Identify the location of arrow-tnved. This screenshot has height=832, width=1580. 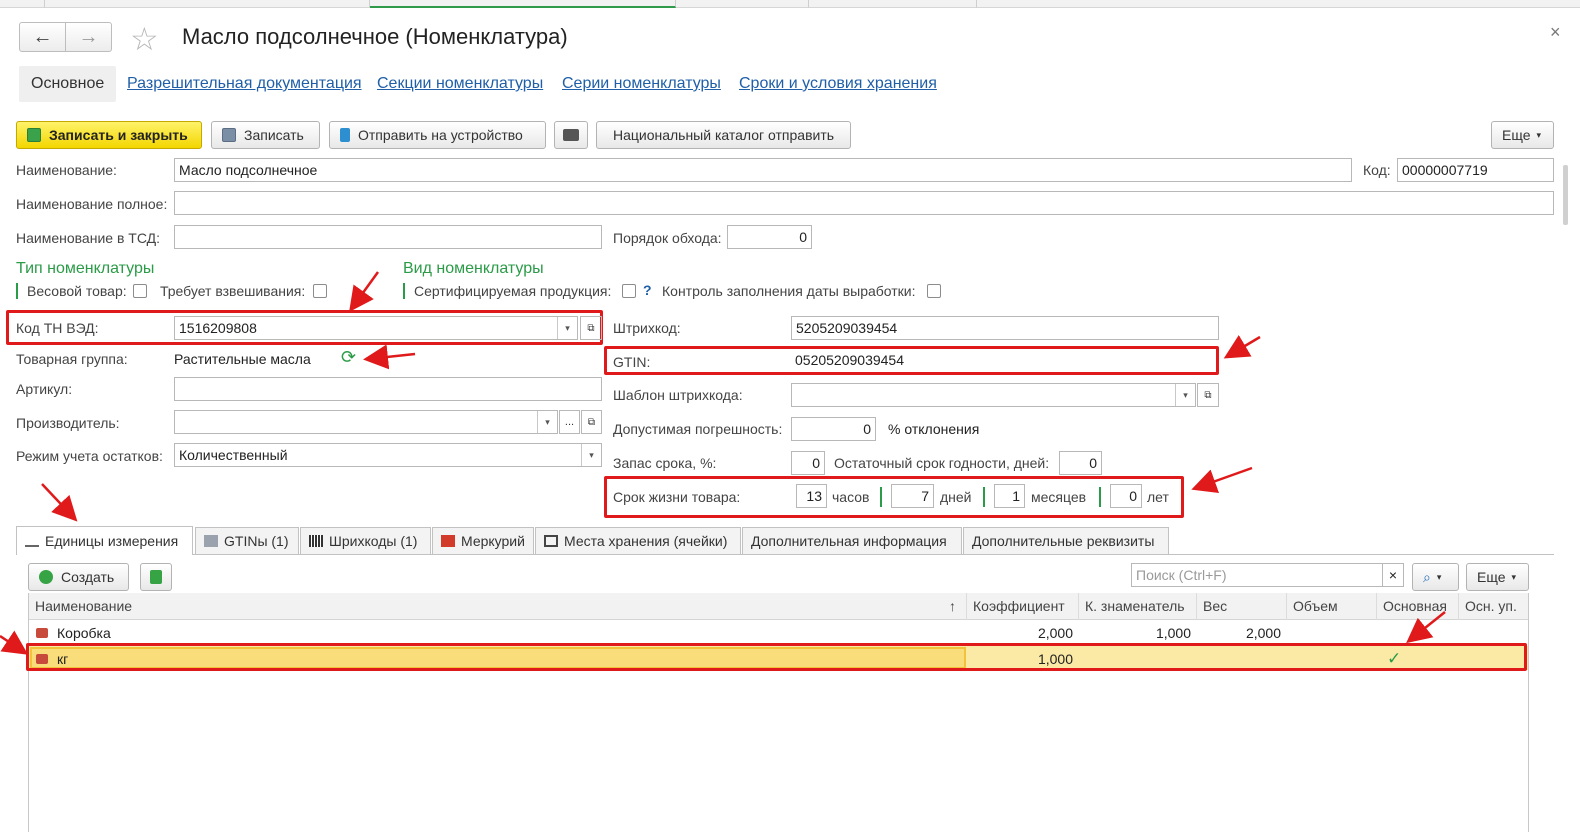
(364, 292).